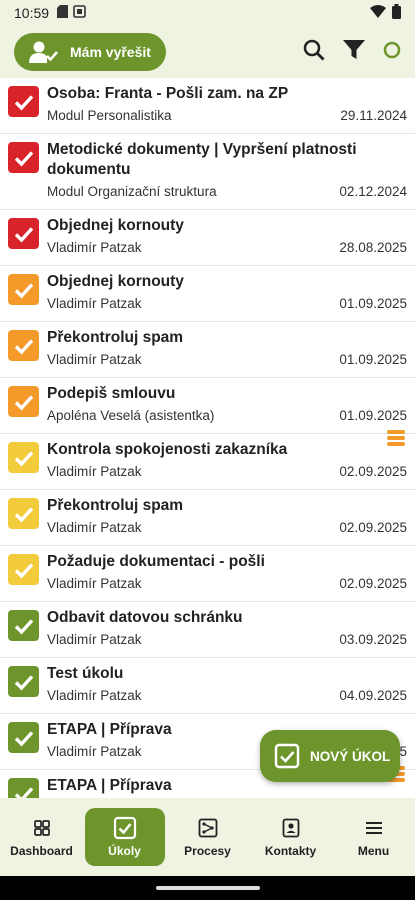 The image size is (415, 900). Describe the element at coordinates (354, 52) in the screenshot. I see `filter-icon` at that location.